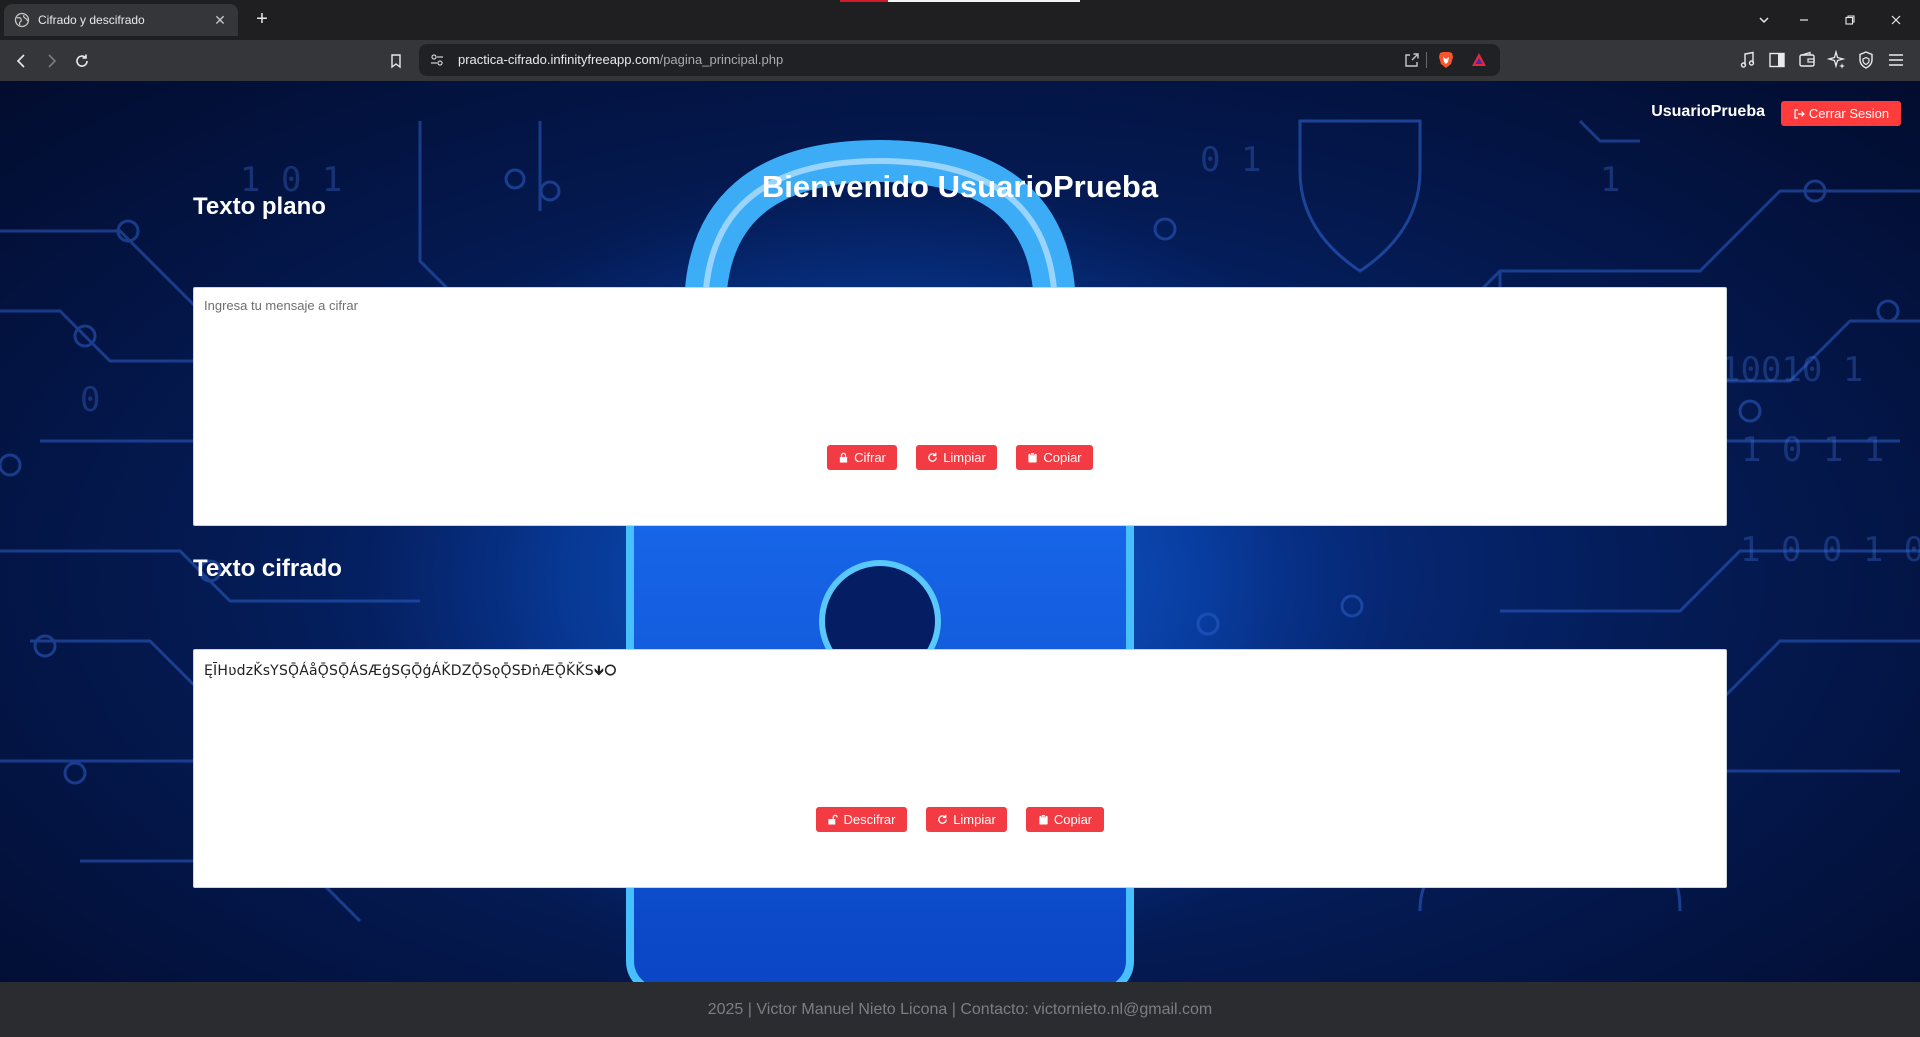 This screenshot has width=1920, height=1037. I want to click on svg-text: 1 0 0 1 0, so click(1830, 550).